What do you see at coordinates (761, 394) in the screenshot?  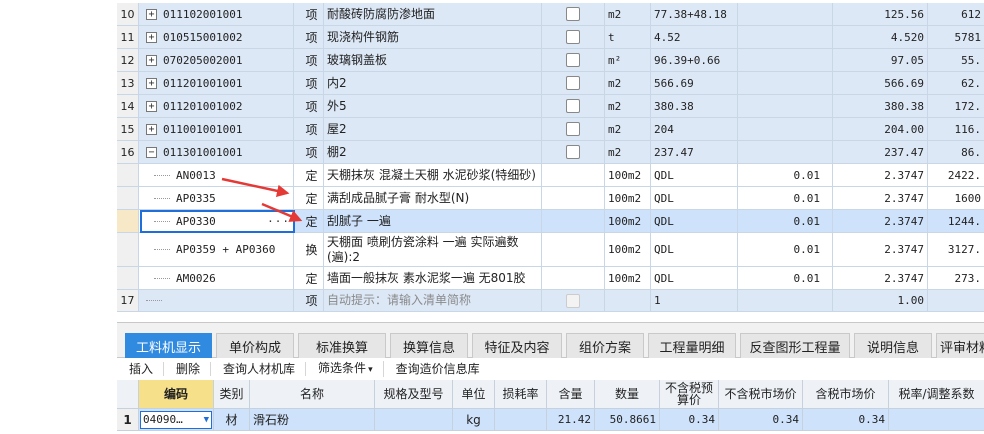 I see `header-market-price: 不含税市场价` at bounding box center [761, 394].